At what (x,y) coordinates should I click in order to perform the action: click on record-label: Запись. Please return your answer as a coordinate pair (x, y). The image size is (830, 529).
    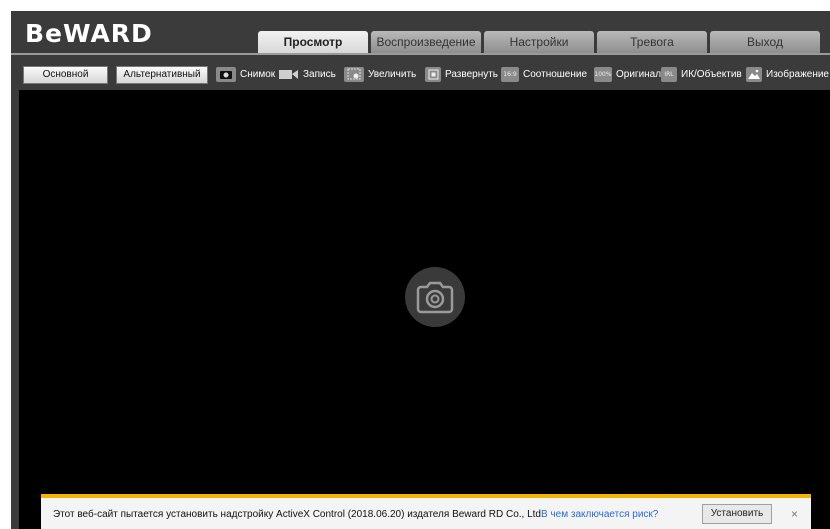
    Looking at the image, I should click on (319, 74).